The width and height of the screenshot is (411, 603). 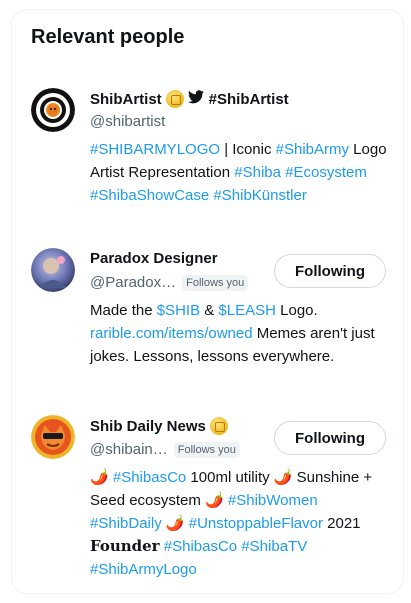 What do you see at coordinates (143, 569) in the screenshot?
I see `hashtag-link: #ShibArmyLogo` at bounding box center [143, 569].